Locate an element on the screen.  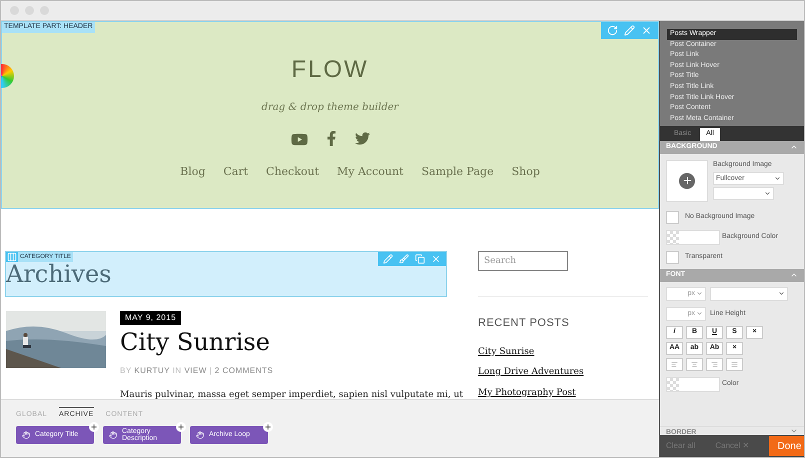
section-heading: RECENT POSTS is located at coordinates (524, 323).